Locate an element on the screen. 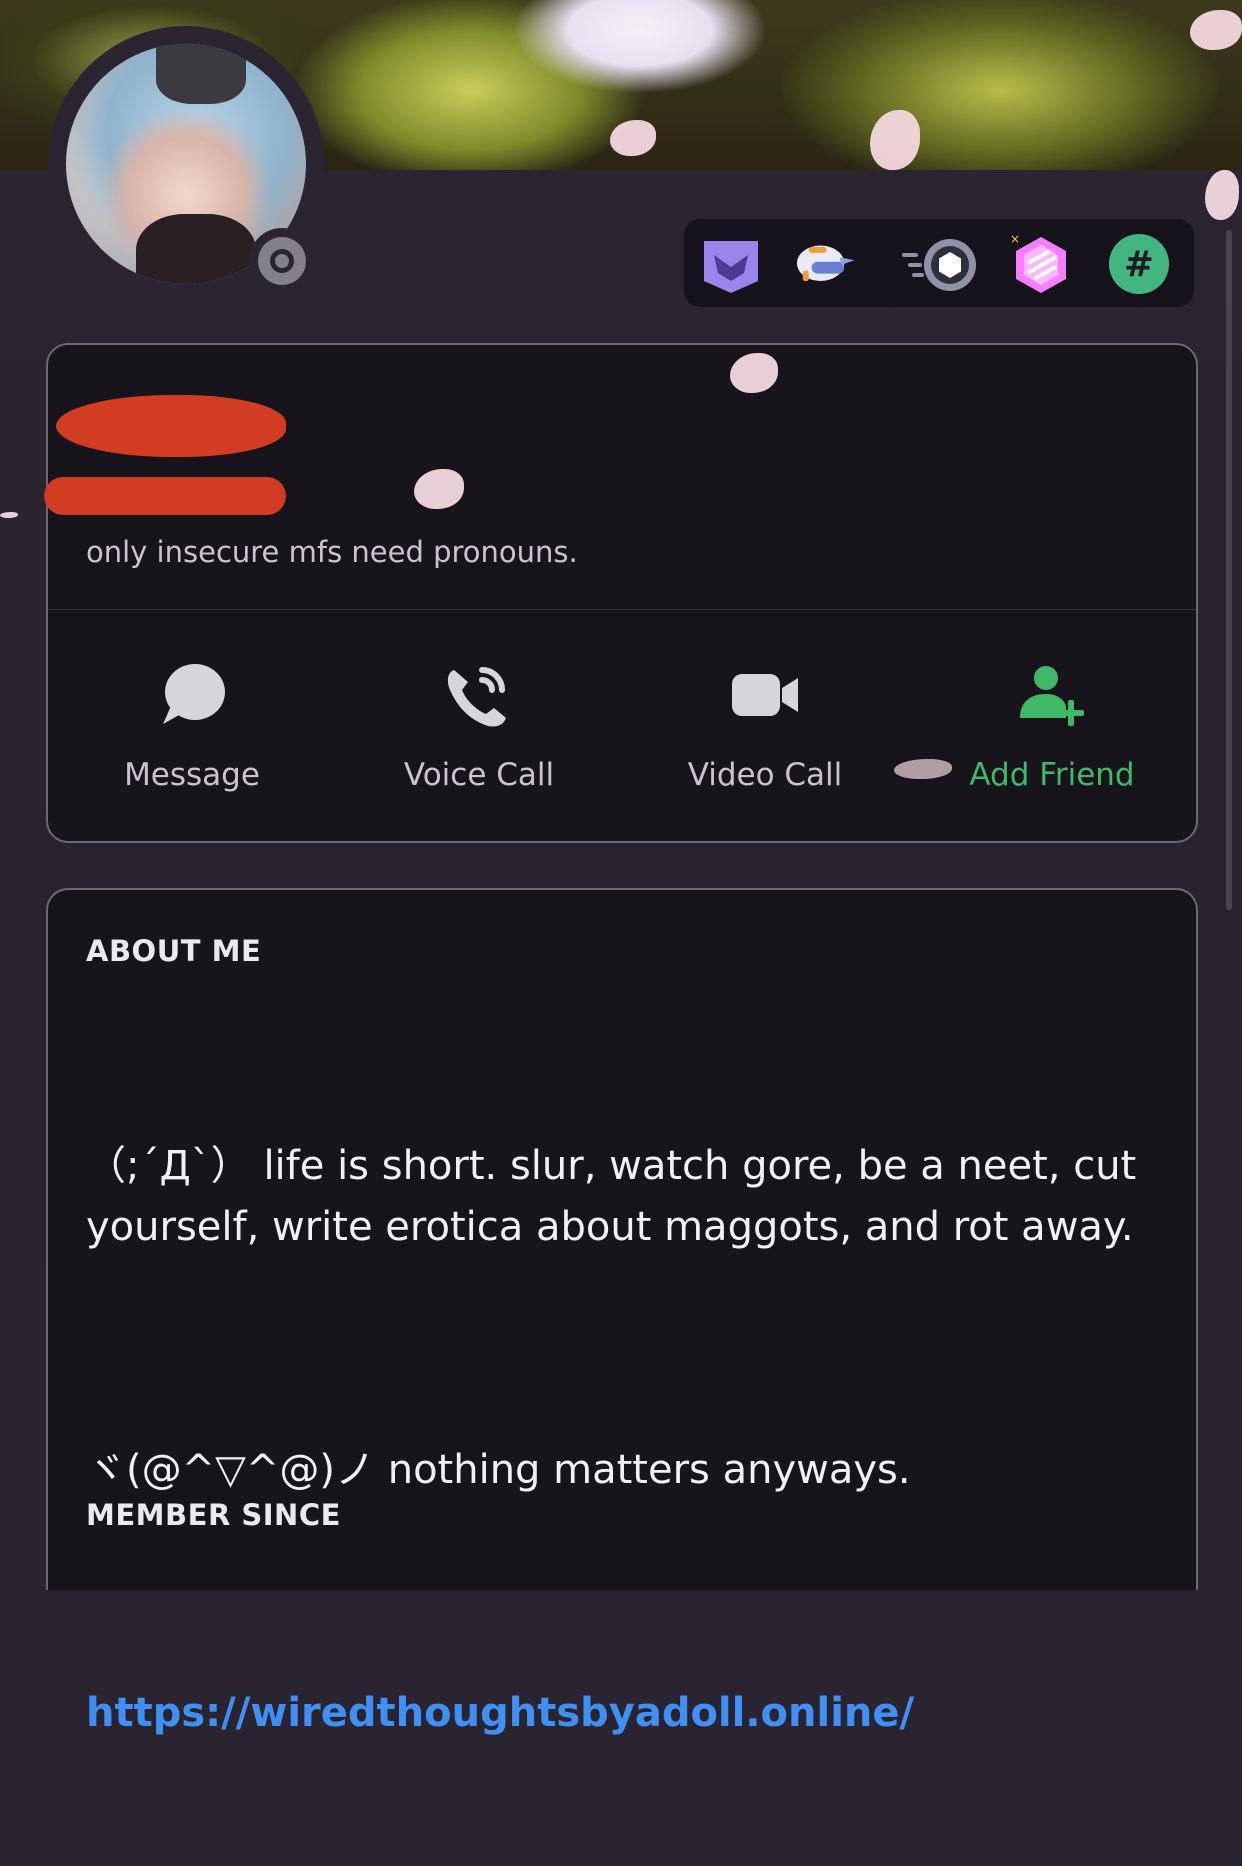 The image size is (1242, 1866). video-call-label: Video Call is located at coordinates (765, 775).